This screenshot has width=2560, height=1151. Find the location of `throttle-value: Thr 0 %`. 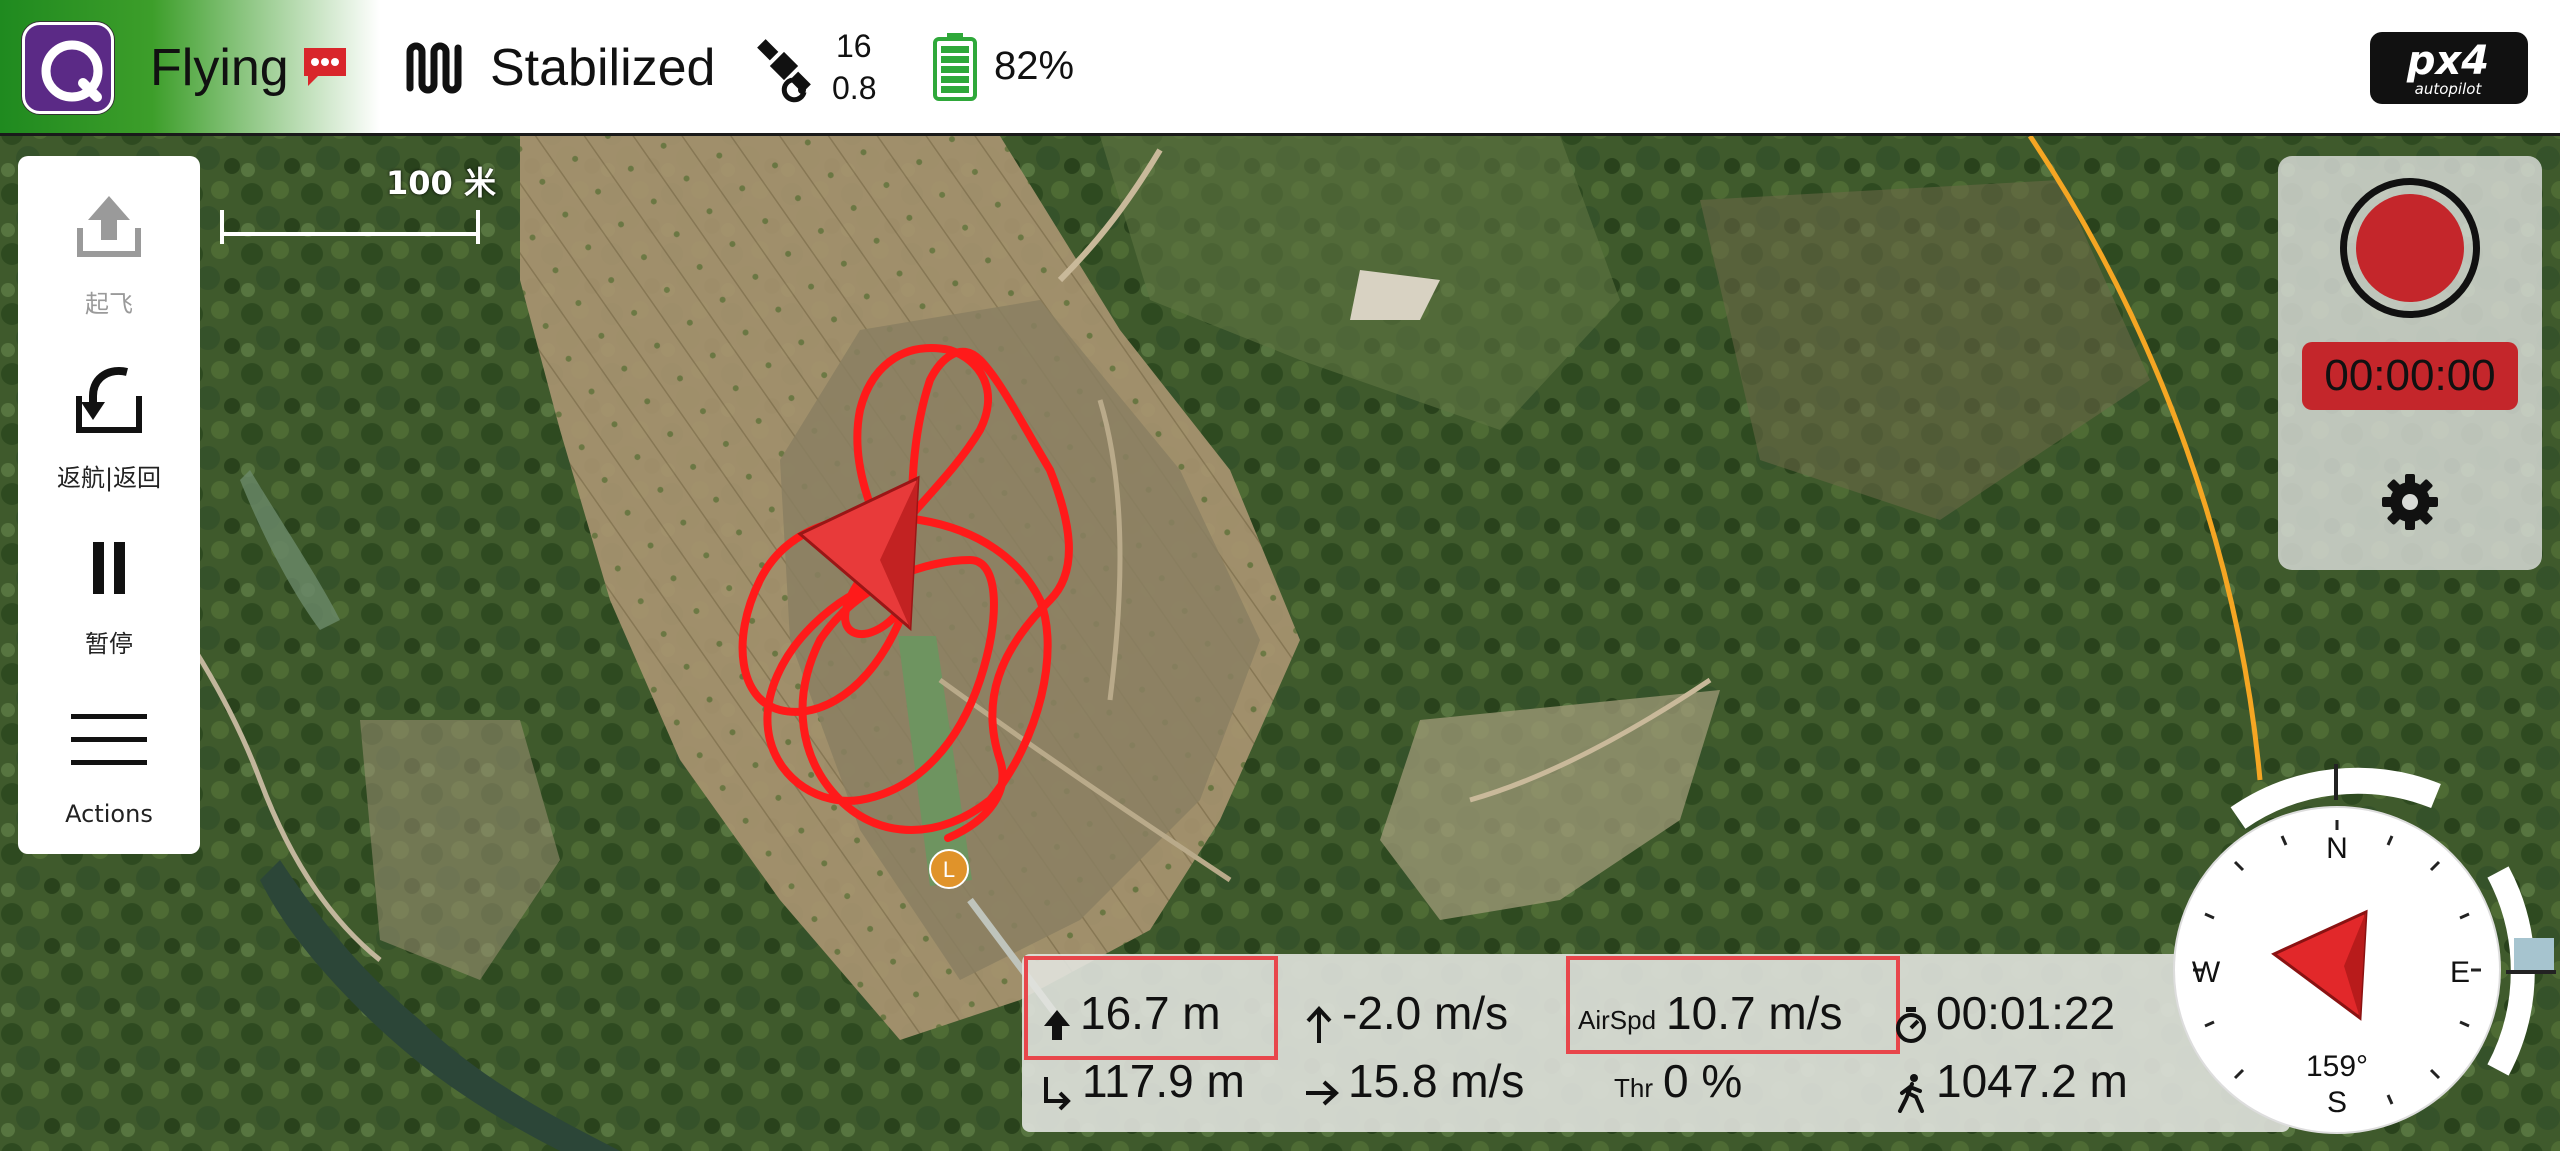

throttle-value: Thr 0 % is located at coordinates (1678, 1081).